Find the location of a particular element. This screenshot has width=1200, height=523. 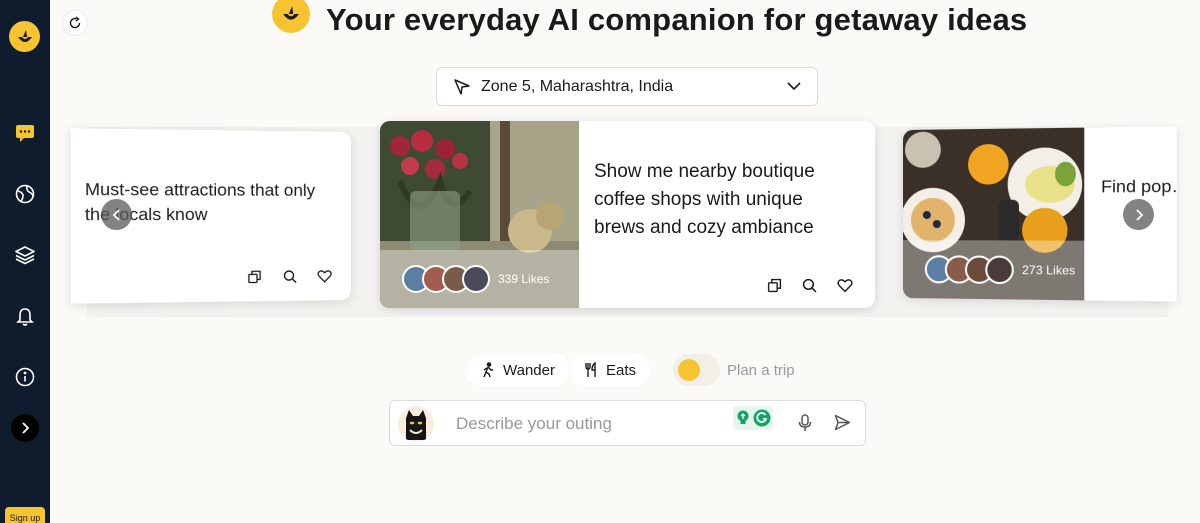

new-chat-button is located at coordinates (75, 23).